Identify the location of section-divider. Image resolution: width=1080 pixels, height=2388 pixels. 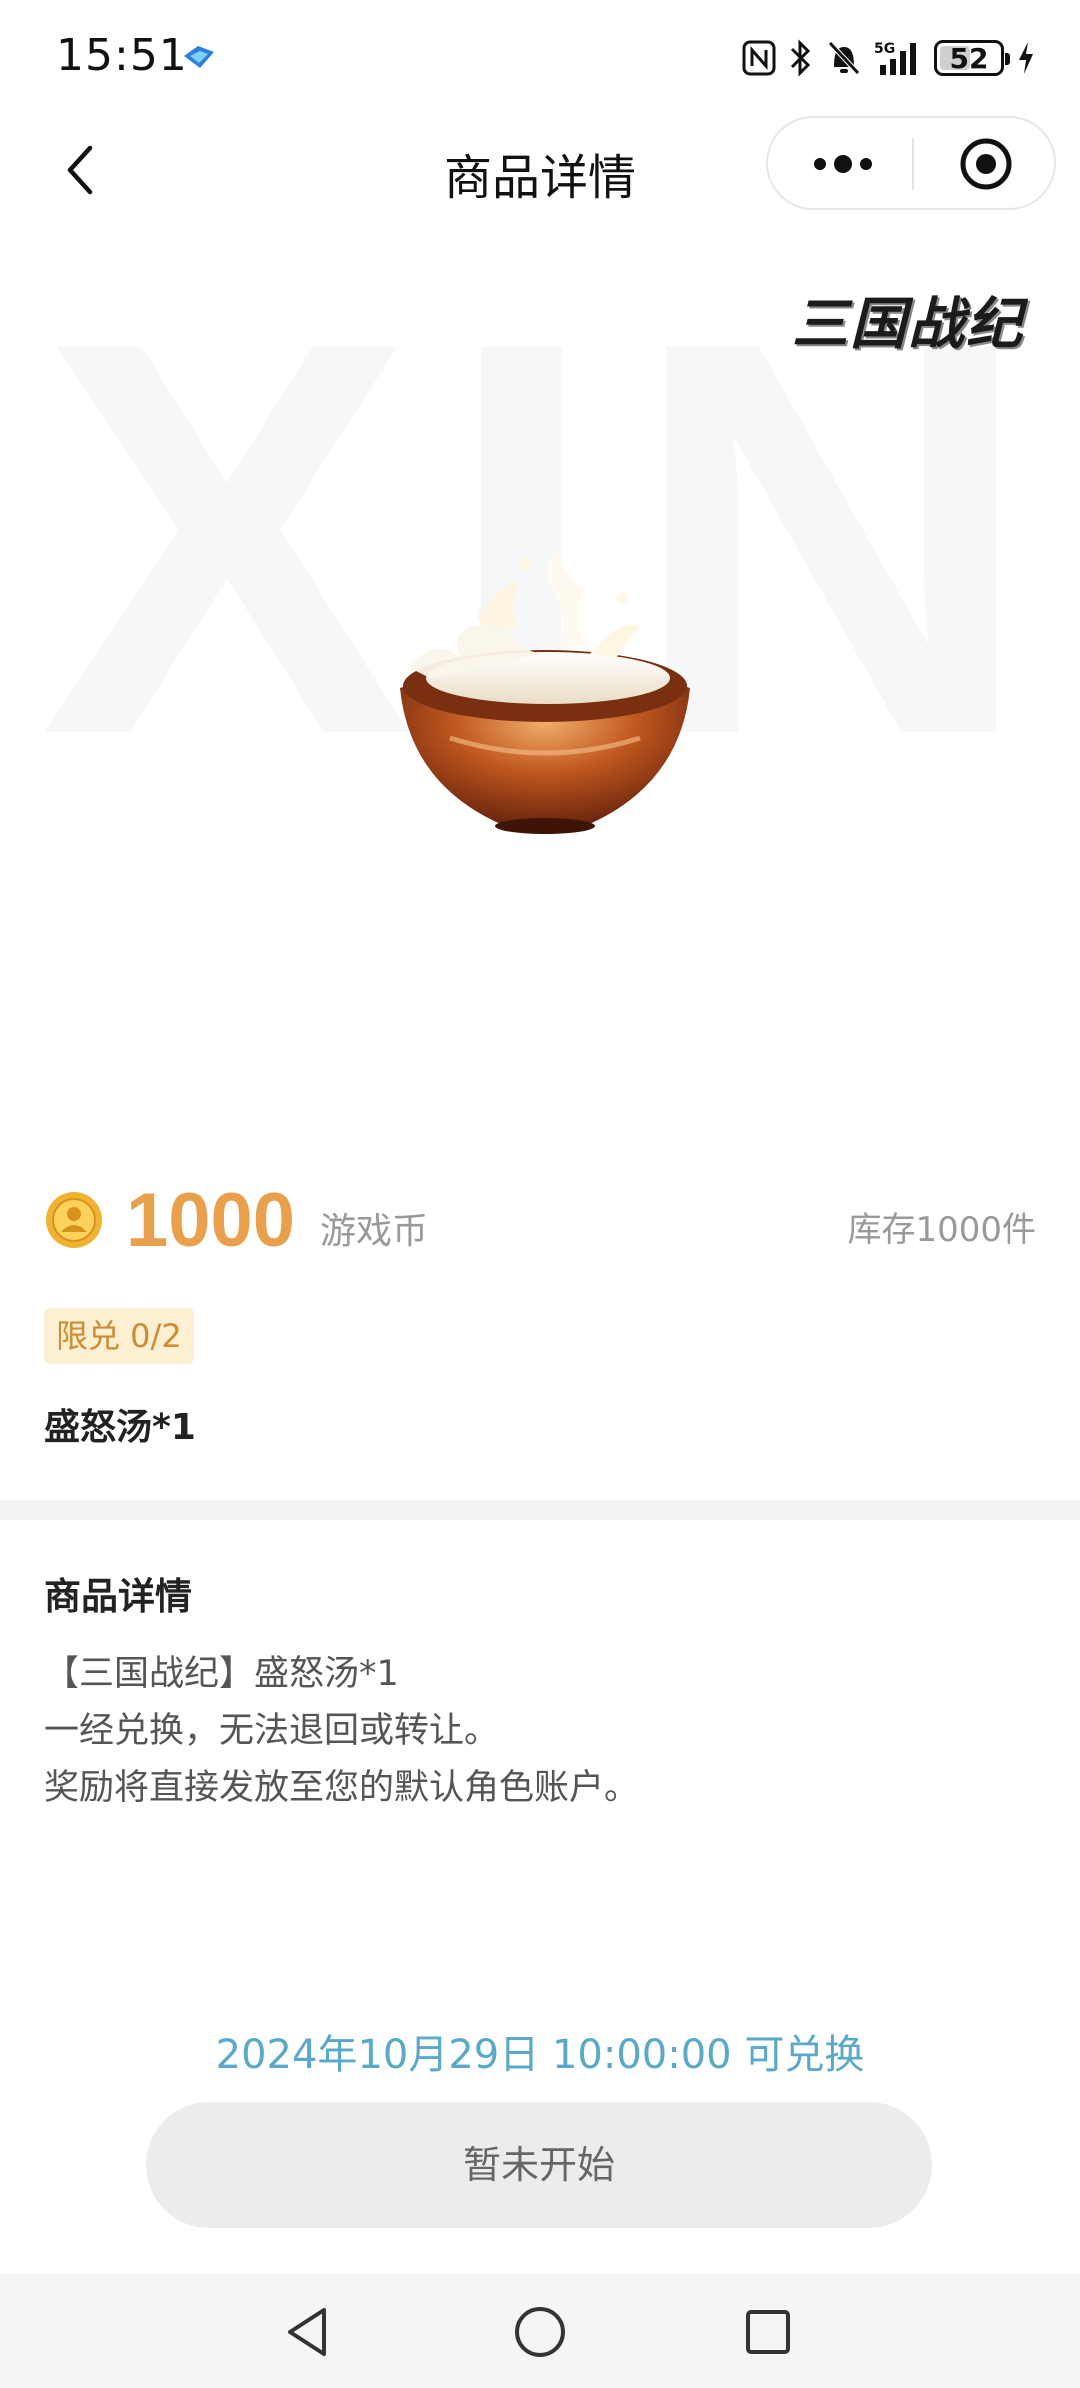
(540, 1510).